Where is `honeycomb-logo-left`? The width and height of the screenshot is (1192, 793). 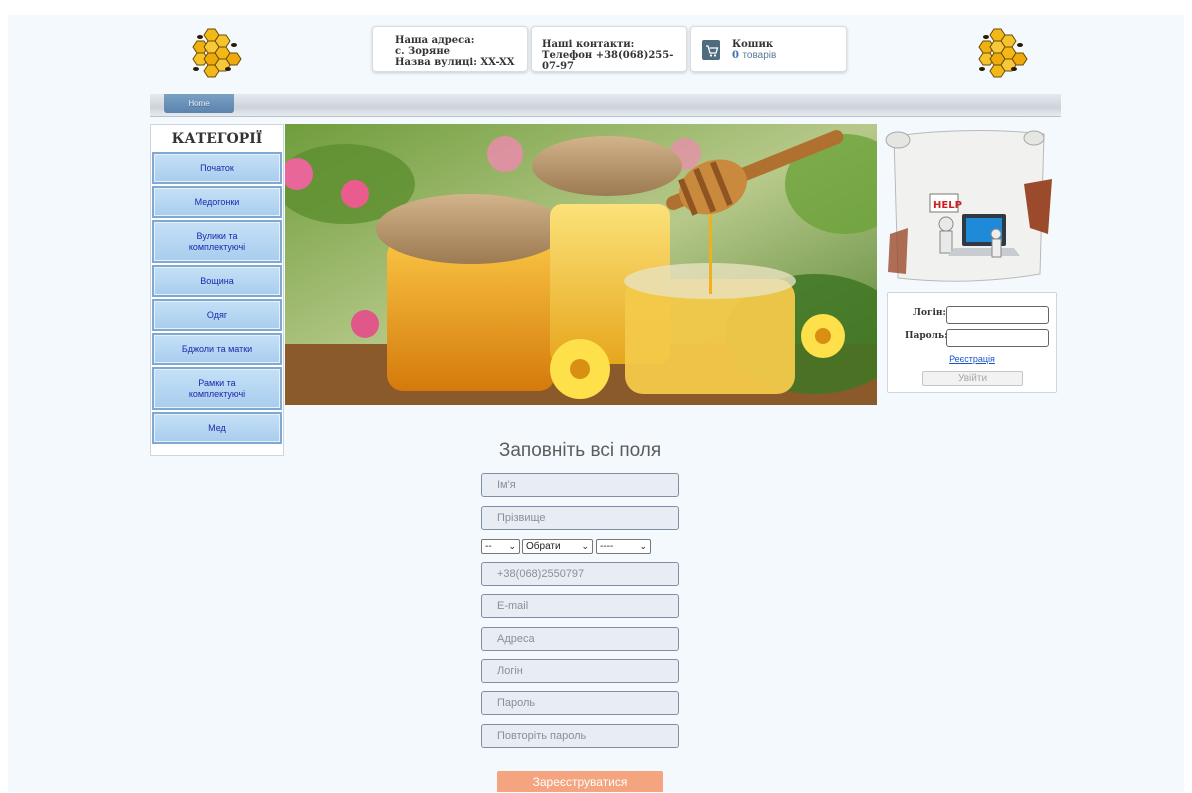 honeycomb-logo-left is located at coordinates (215, 52).